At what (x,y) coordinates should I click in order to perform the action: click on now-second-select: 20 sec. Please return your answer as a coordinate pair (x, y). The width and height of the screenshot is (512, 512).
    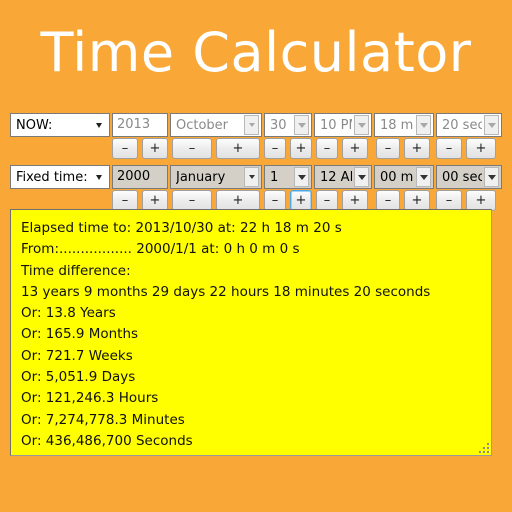
    Looking at the image, I should click on (469, 125).